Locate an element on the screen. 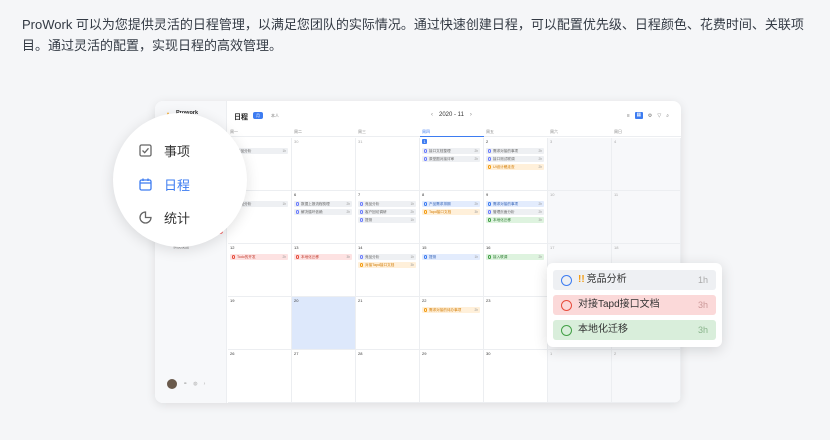 This screenshot has height=440, width=830. view-toggle-self: 本人 is located at coordinates (275, 115).